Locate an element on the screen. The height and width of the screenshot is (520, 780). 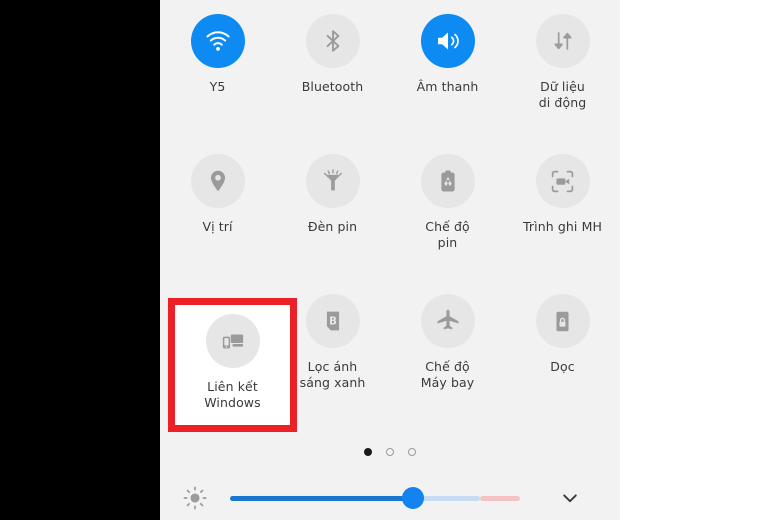
bluetooth-toggle-bubble is located at coordinates (332, 41).